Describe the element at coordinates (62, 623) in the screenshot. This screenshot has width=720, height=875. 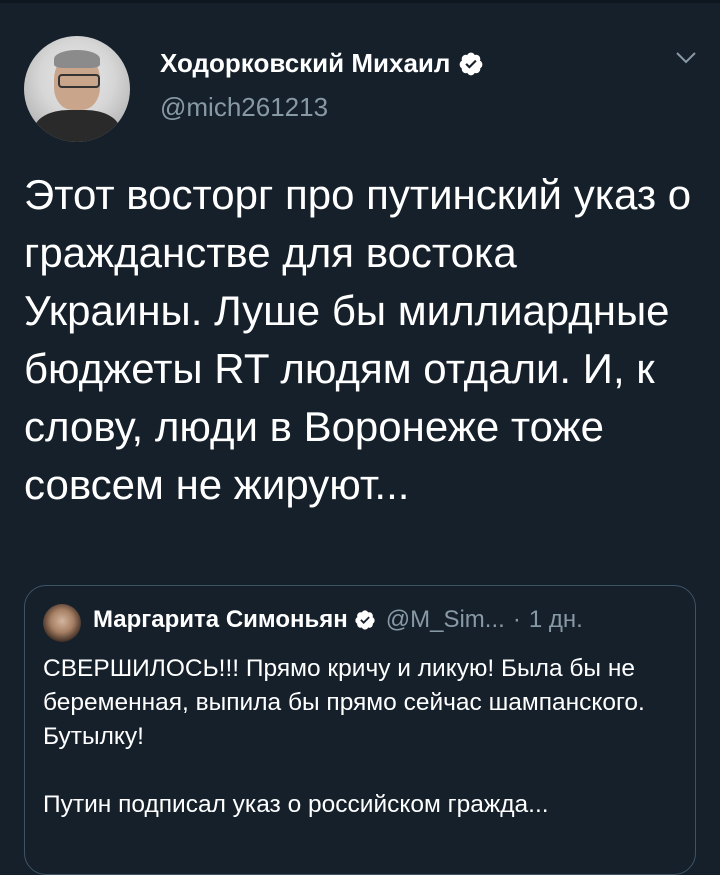
I see `quoted-avatar` at that location.